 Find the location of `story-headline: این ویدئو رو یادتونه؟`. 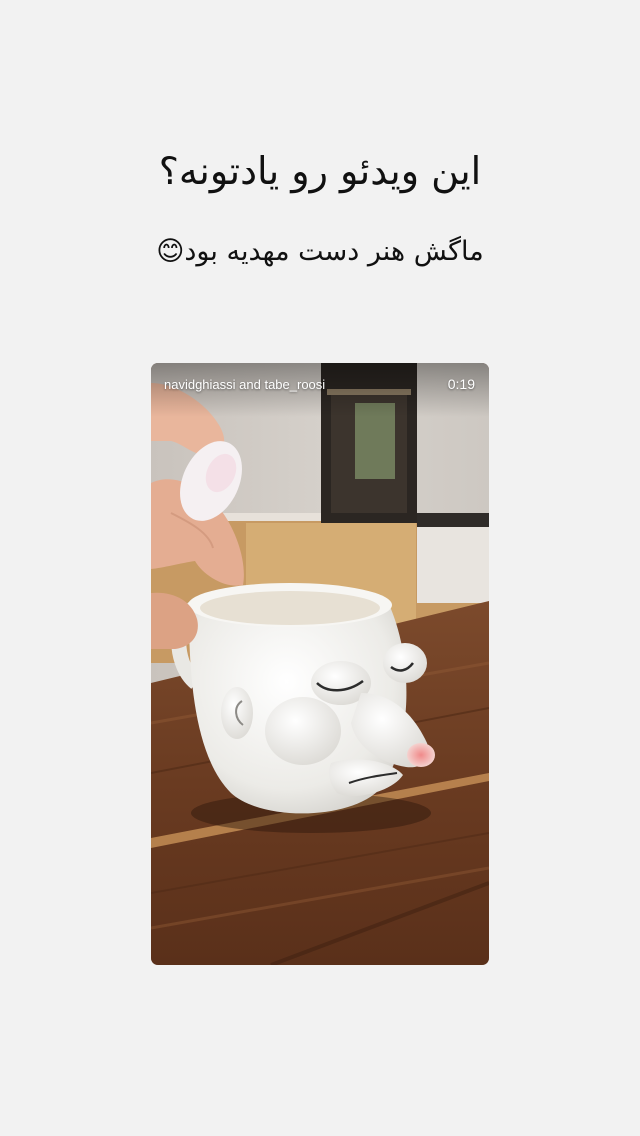

story-headline: این ویدئو رو یادتونه؟ is located at coordinates (320, 171).